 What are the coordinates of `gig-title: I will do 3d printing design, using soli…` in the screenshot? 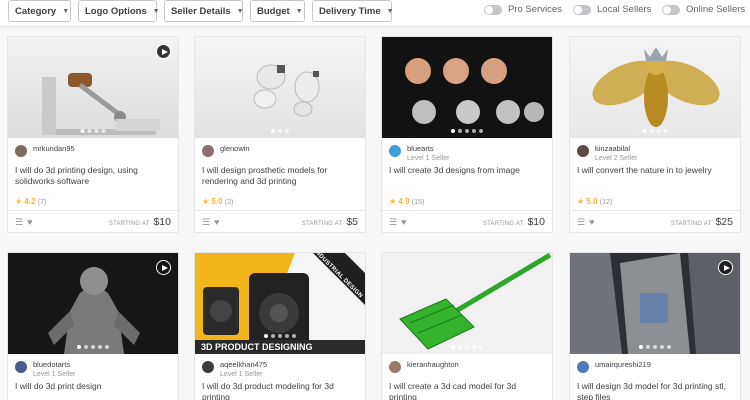 It's located at (93, 176).